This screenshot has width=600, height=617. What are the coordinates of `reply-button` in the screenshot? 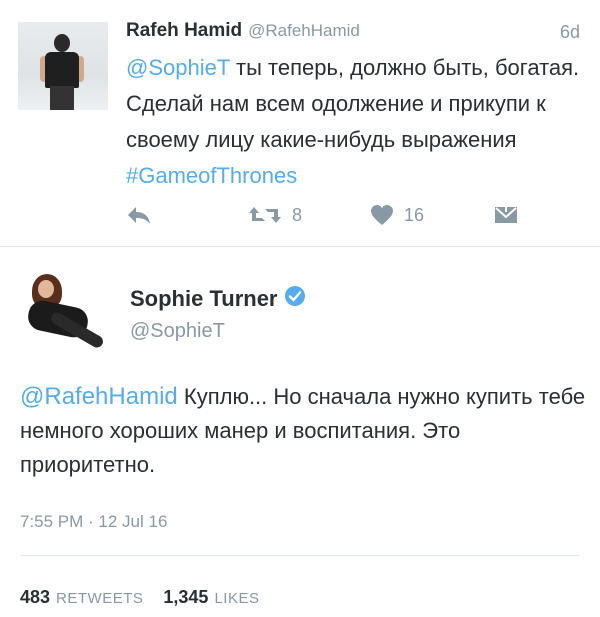 It's located at (139, 215).